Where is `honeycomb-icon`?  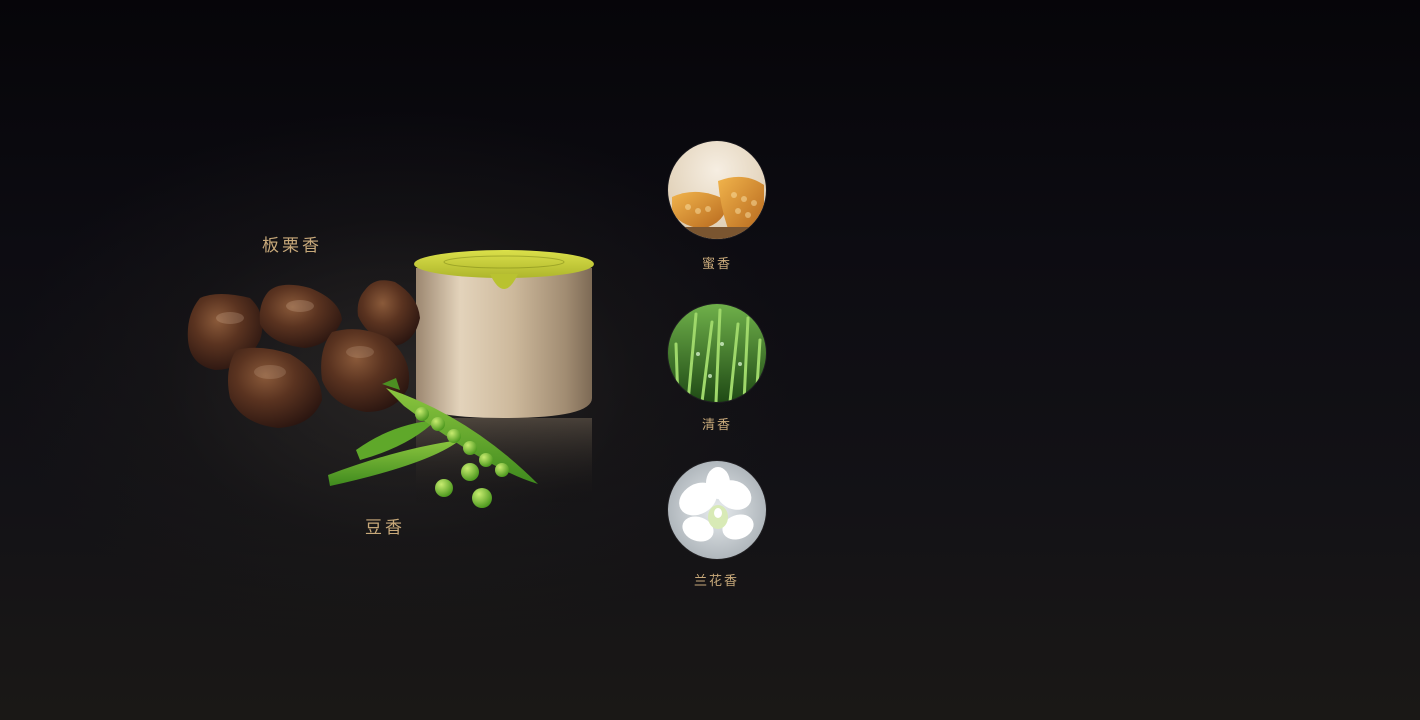
honeycomb-icon is located at coordinates (717, 190).